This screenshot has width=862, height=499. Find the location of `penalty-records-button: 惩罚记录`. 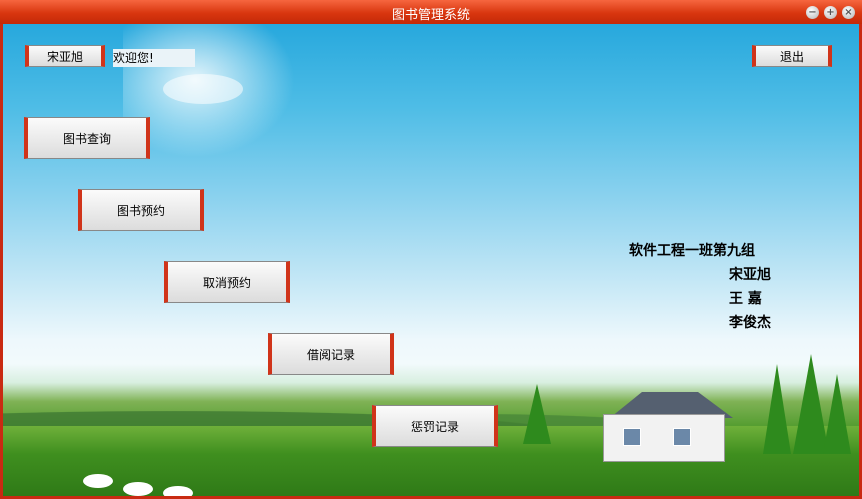

penalty-records-button: 惩罚记录 is located at coordinates (435, 426).